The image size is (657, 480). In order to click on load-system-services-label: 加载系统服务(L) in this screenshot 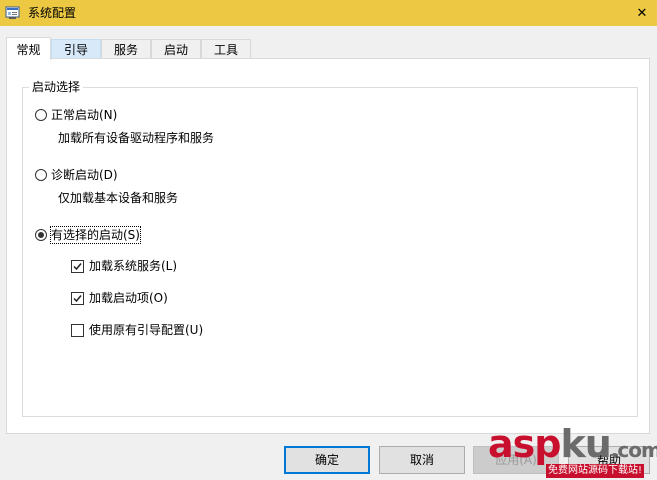, I will do `click(133, 266)`.